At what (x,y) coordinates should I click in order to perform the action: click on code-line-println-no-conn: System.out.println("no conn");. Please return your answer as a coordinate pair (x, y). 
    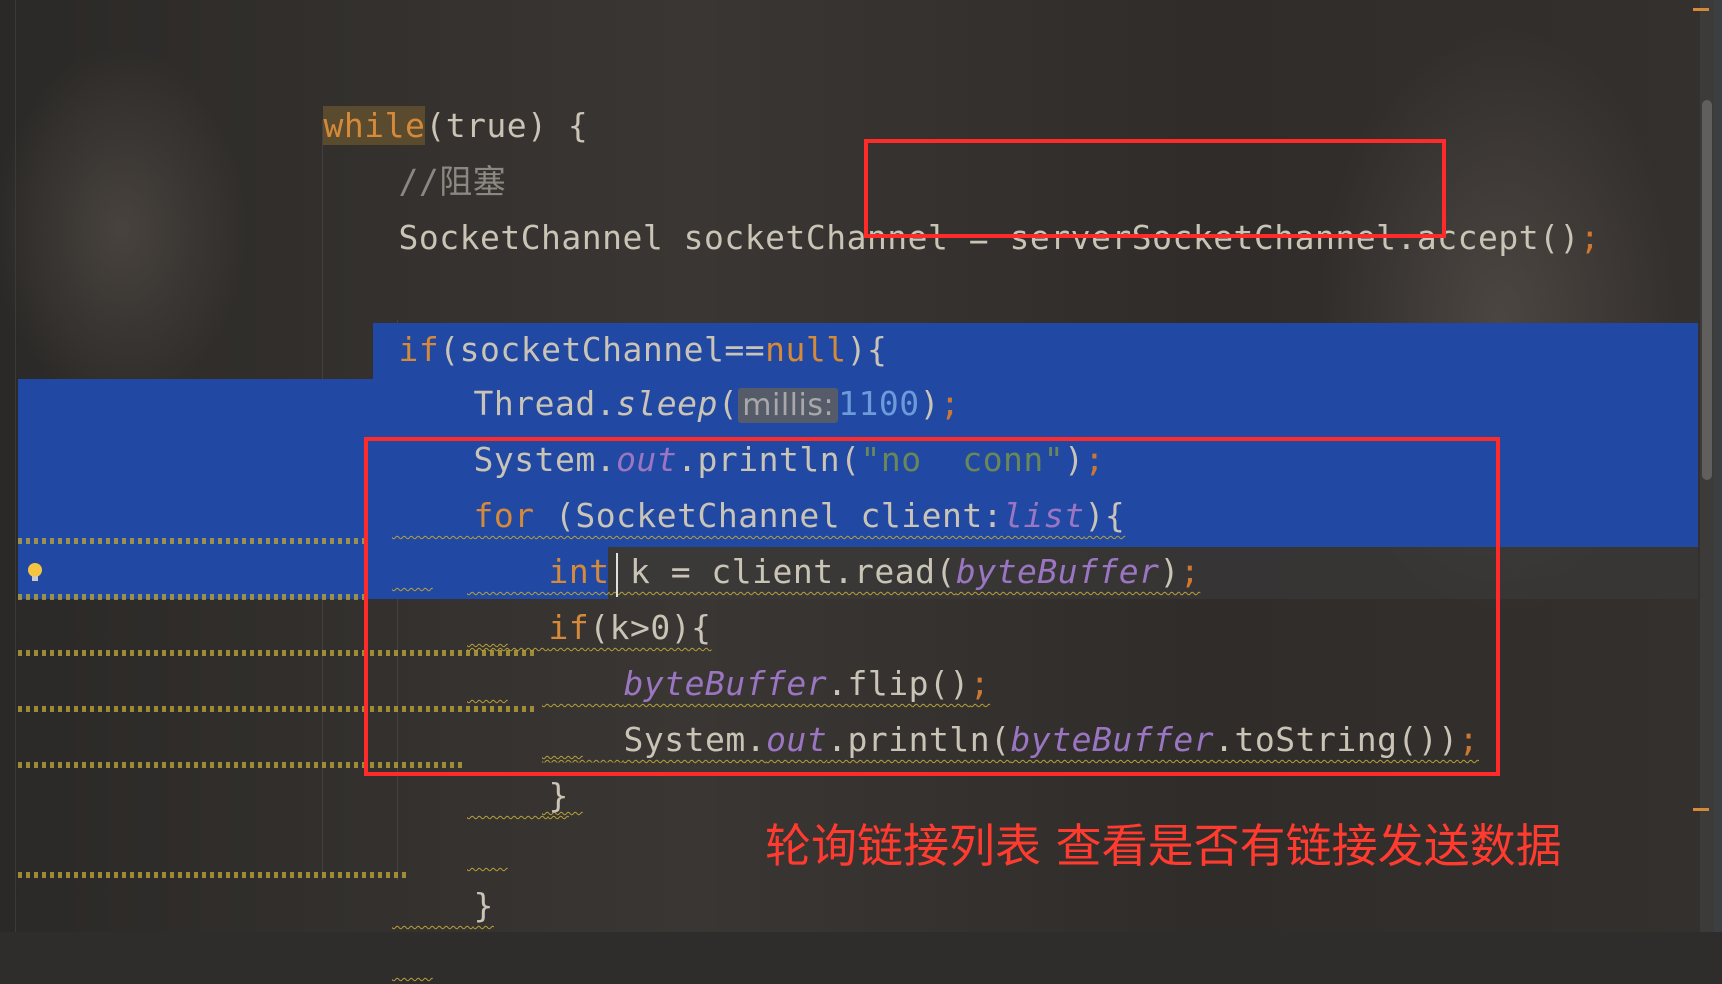
    Looking at the image, I should click on (748, 430).